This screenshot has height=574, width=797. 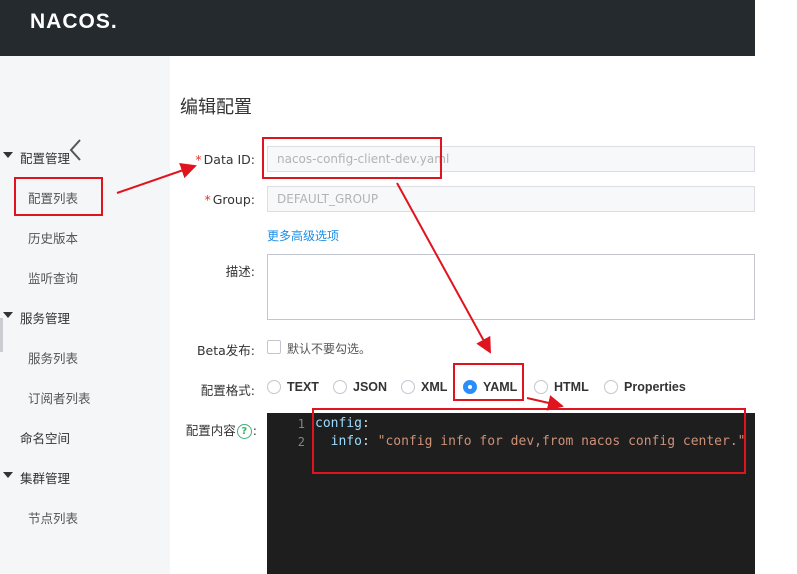 I want to click on description-label: 描述:, so click(x=240, y=271).